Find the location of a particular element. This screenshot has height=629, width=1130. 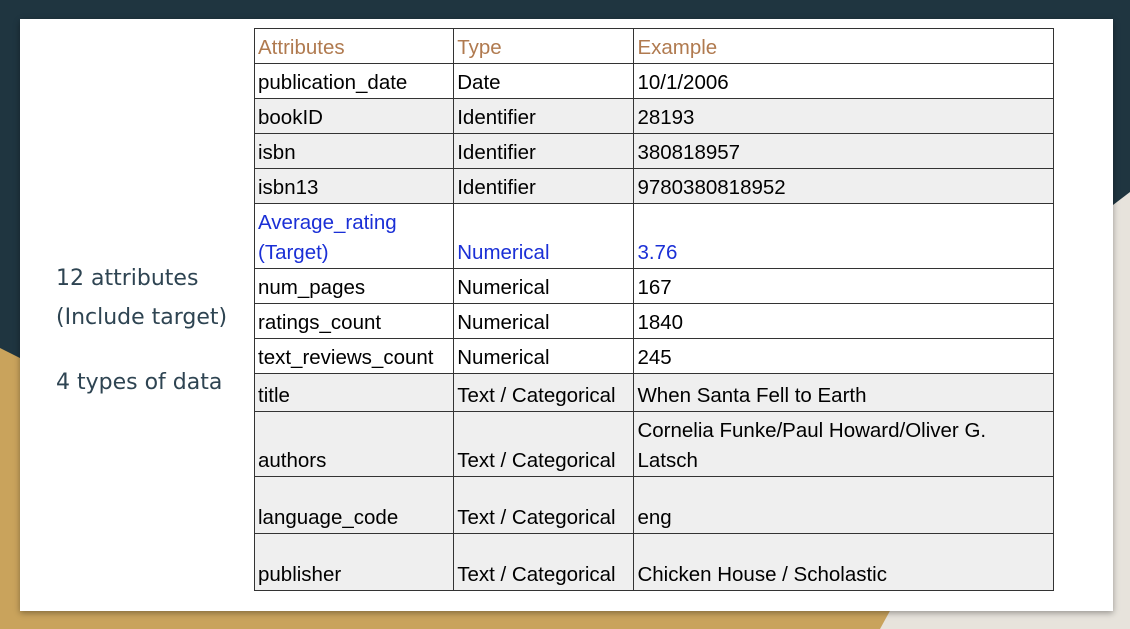

header-example: Example is located at coordinates (843, 46).